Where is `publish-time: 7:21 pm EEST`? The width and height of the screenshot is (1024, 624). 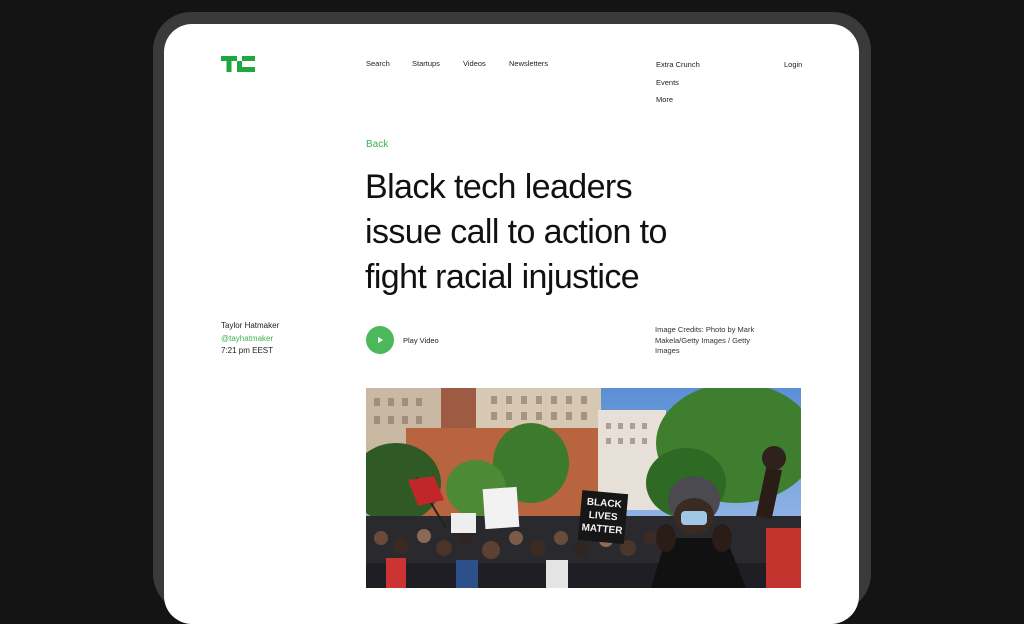
publish-time: 7:21 pm EEST is located at coordinates (247, 350).